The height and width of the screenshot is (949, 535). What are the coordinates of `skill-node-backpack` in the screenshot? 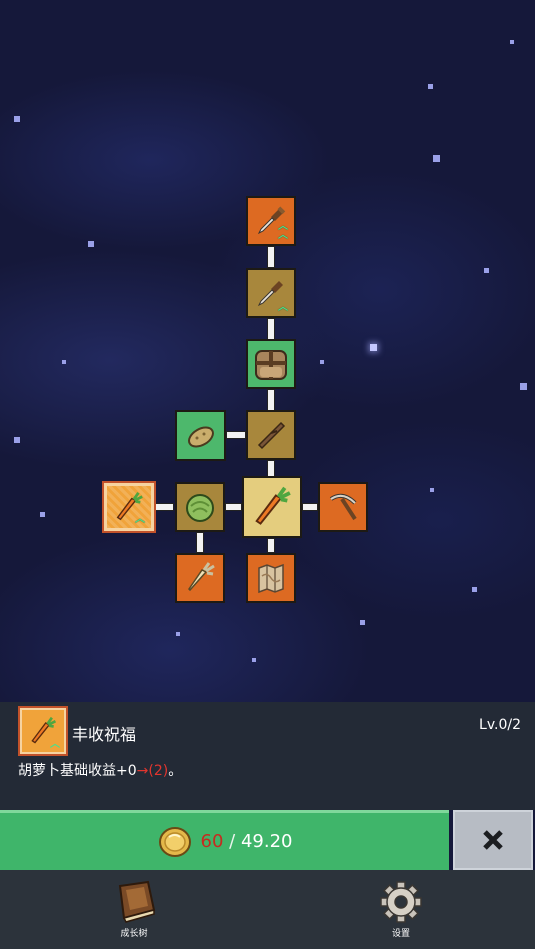 It's located at (271, 364).